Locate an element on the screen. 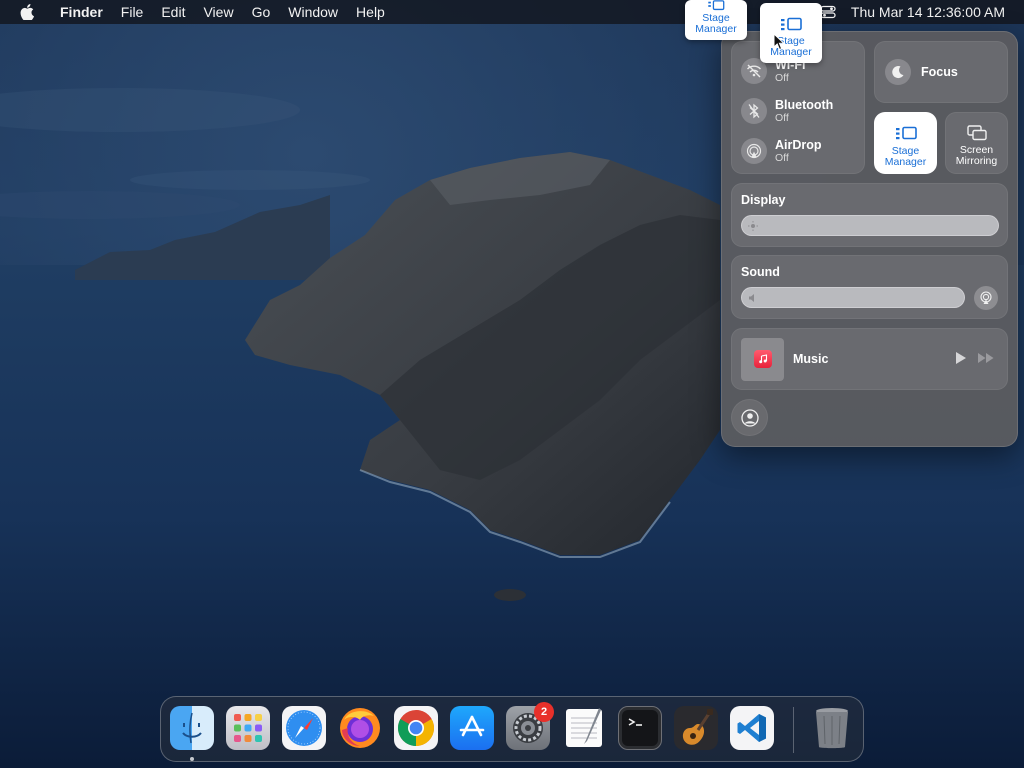 The image size is (1024, 768). bluetooth-status: Off is located at coordinates (782, 118).